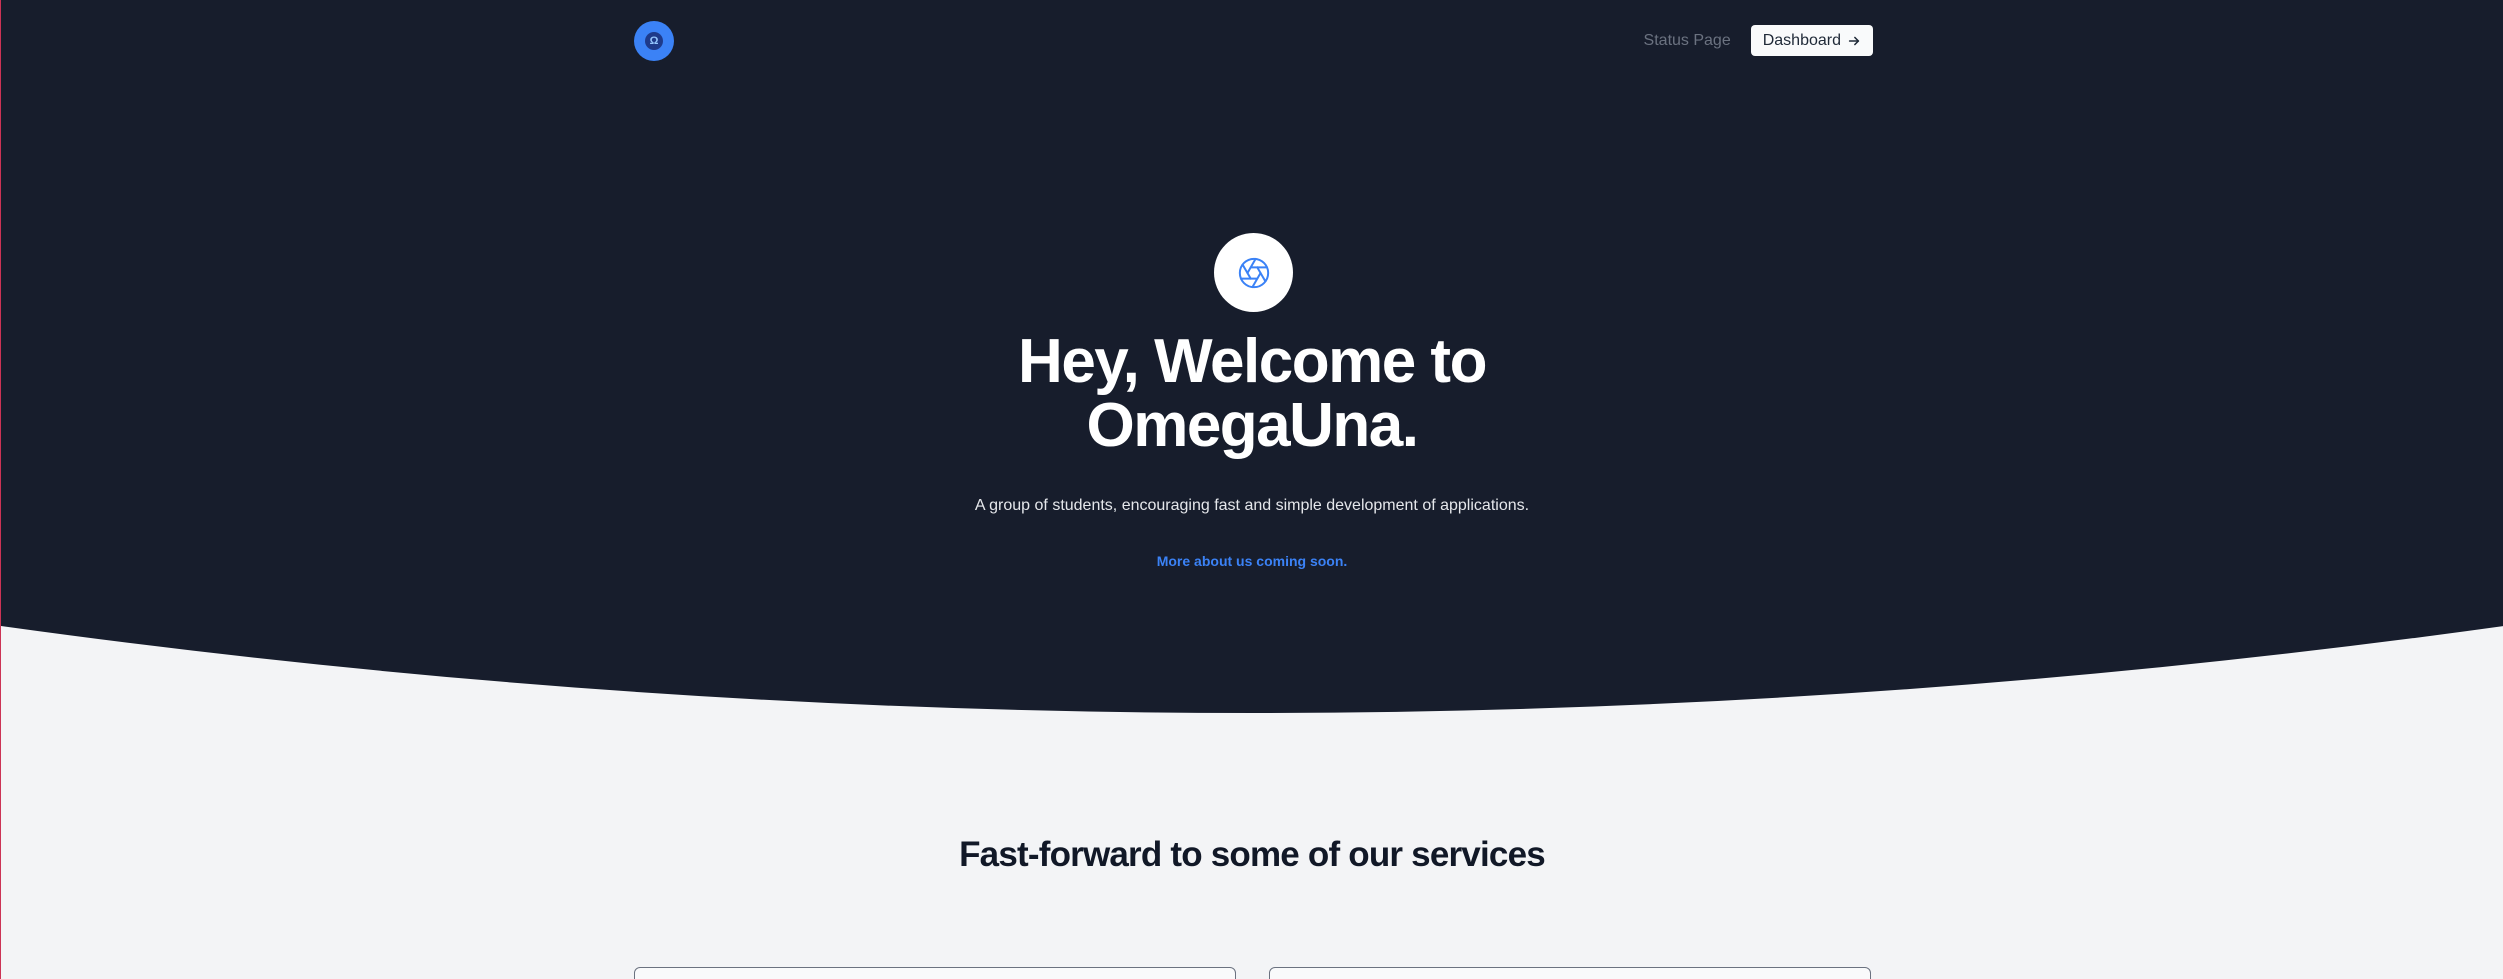  I want to click on omegauna-logo-icon: Ω, so click(654, 41).